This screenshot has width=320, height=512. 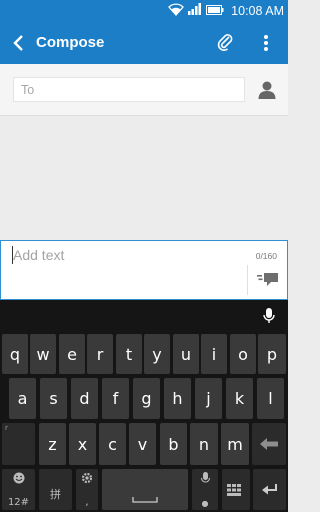 What do you see at coordinates (55, 494) in the screenshot?
I see `chinese-input-label: 拼` at bounding box center [55, 494].